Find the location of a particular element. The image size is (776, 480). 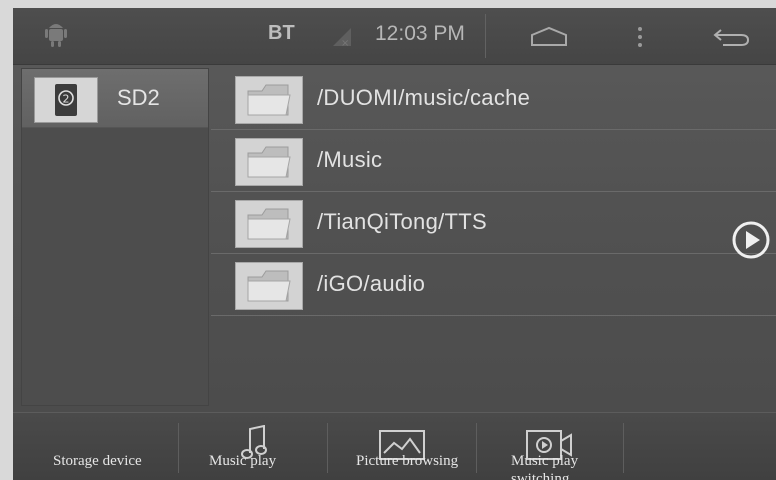

nav-music-play-switching: Music play switching is located at coordinates (550, 446).